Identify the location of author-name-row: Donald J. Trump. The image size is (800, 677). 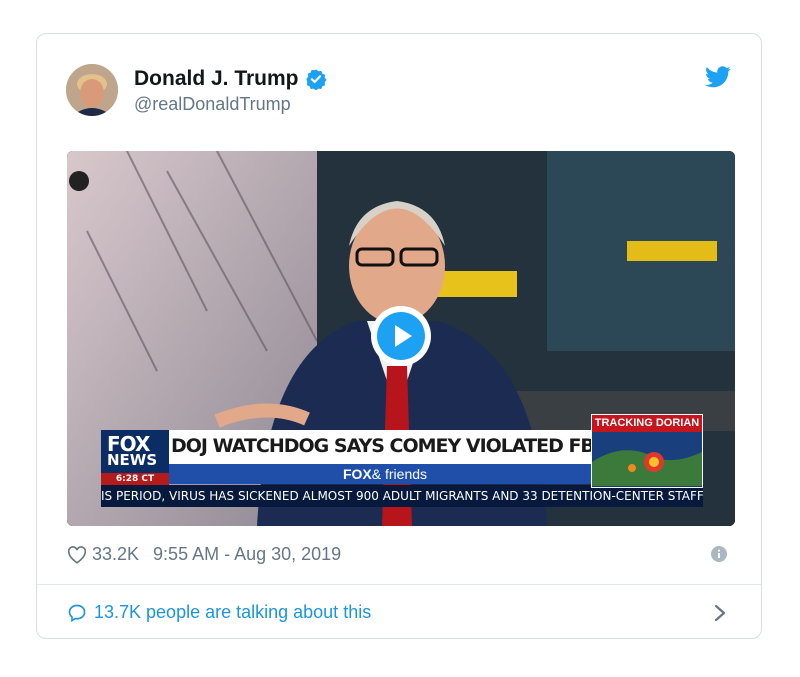
(230, 79).